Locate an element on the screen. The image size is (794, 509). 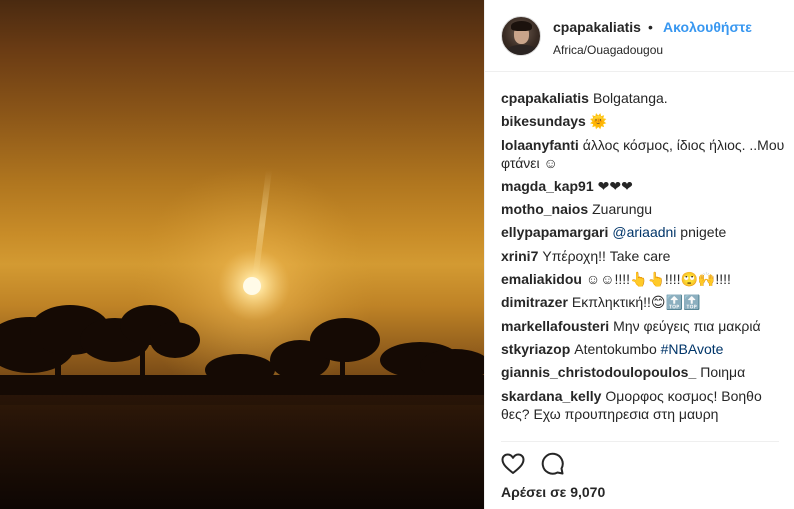
comment-username: emaliakidou is located at coordinates (541, 279).